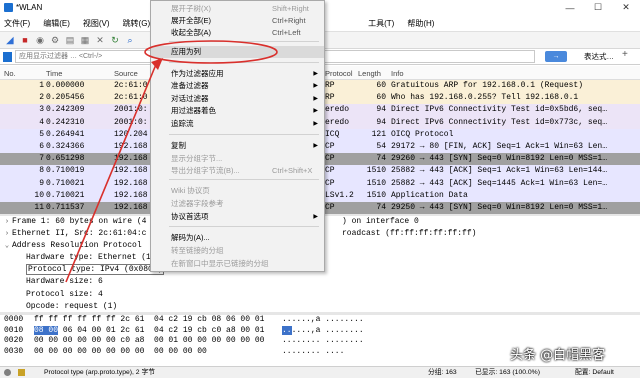  Describe the element at coordinates (17, 23) in the screenshot. I see `menu-file: 文件(F)` at that location.